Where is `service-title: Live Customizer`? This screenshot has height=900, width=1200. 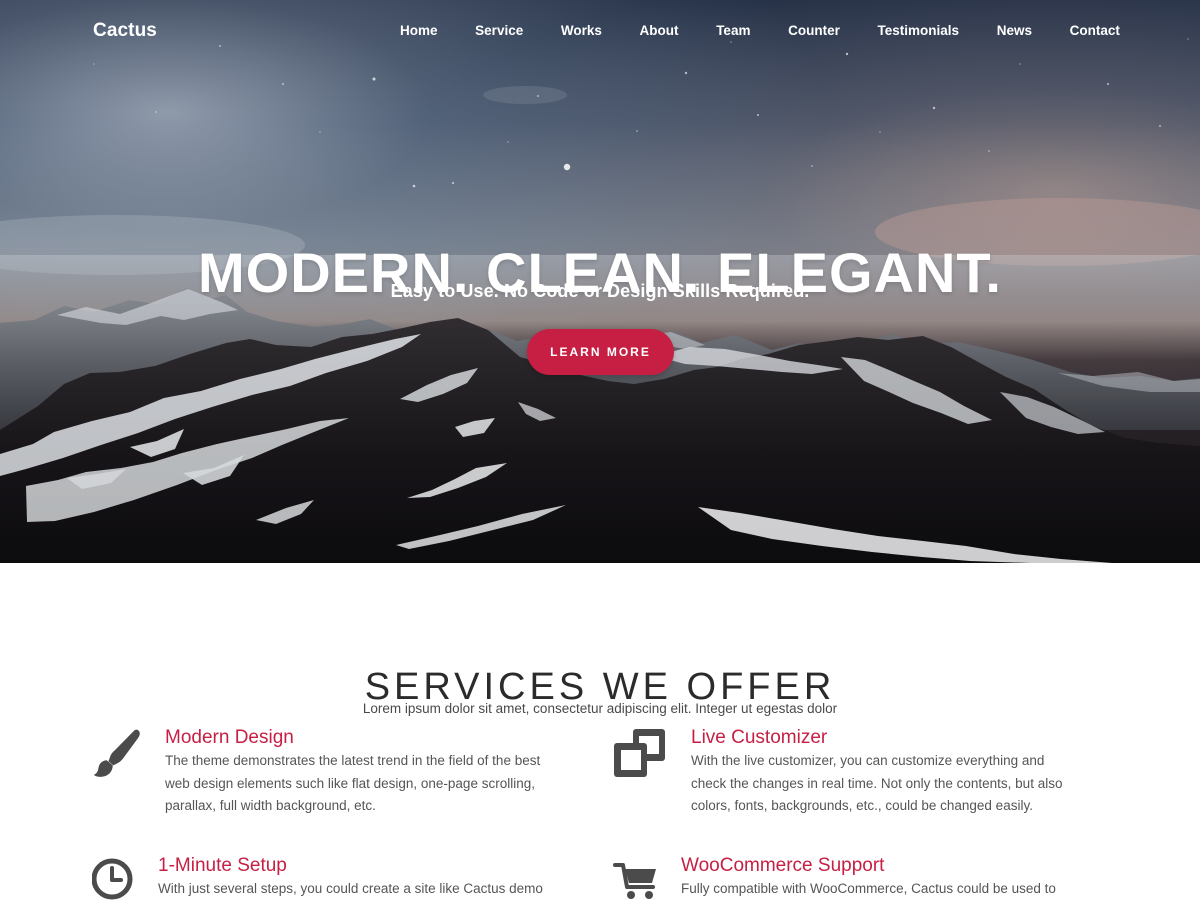 service-title: Live Customizer is located at coordinates (759, 737).